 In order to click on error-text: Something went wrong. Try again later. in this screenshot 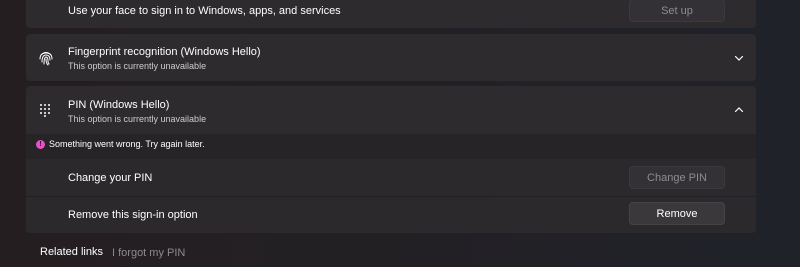, I will do `click(127, 144)`.